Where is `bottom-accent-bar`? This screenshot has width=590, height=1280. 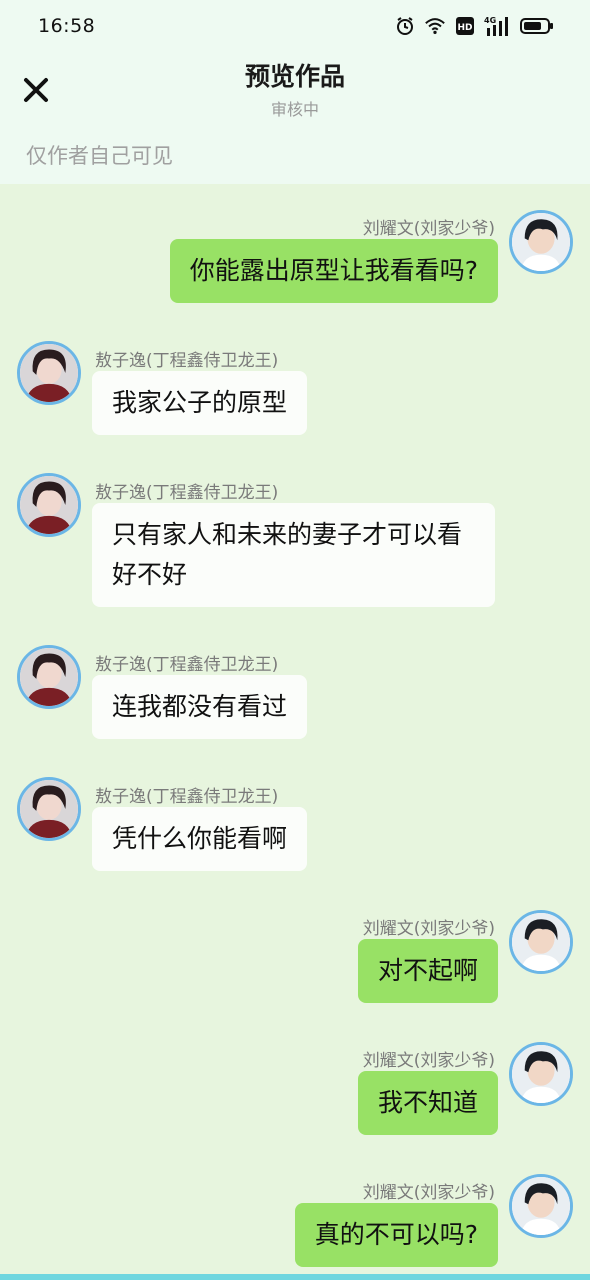 bottom-accent-bar is located at coordinates (295, 1277).